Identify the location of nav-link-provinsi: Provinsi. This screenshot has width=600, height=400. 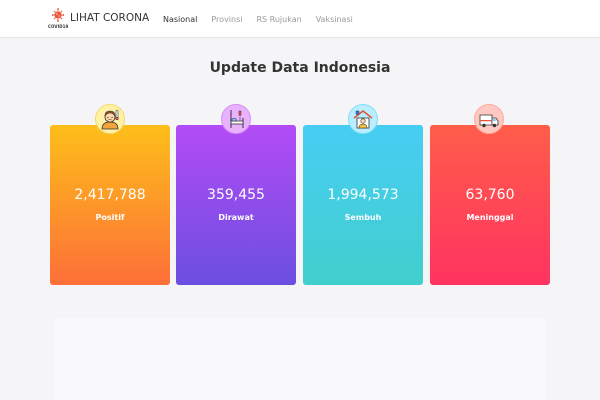
(226, 19).